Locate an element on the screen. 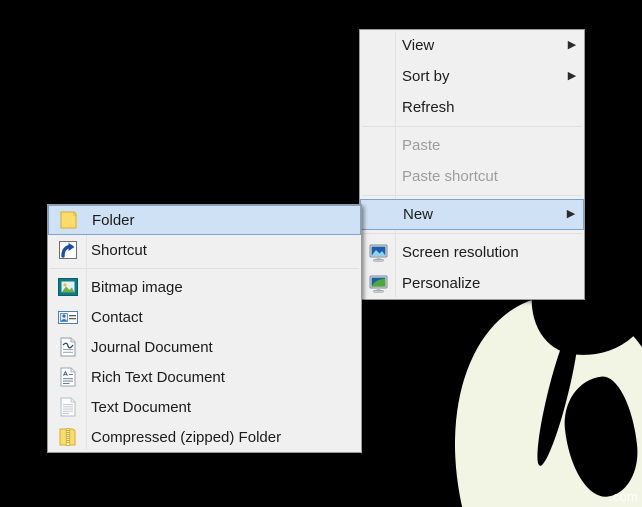 The height and width of the screenshot is (507, 642). monitor-blue-icon is located at coordinates (379, 253).